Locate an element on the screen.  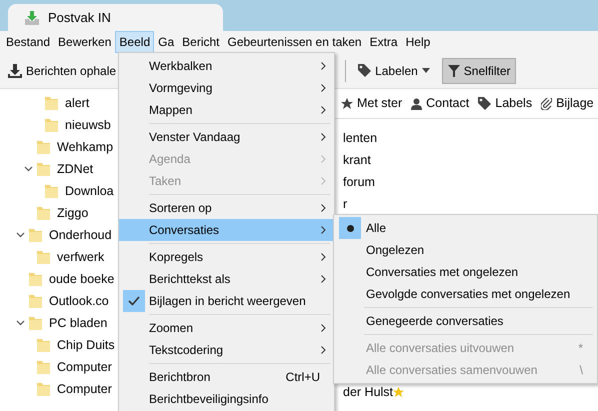
download-icon is located at coordinates (15, 71).